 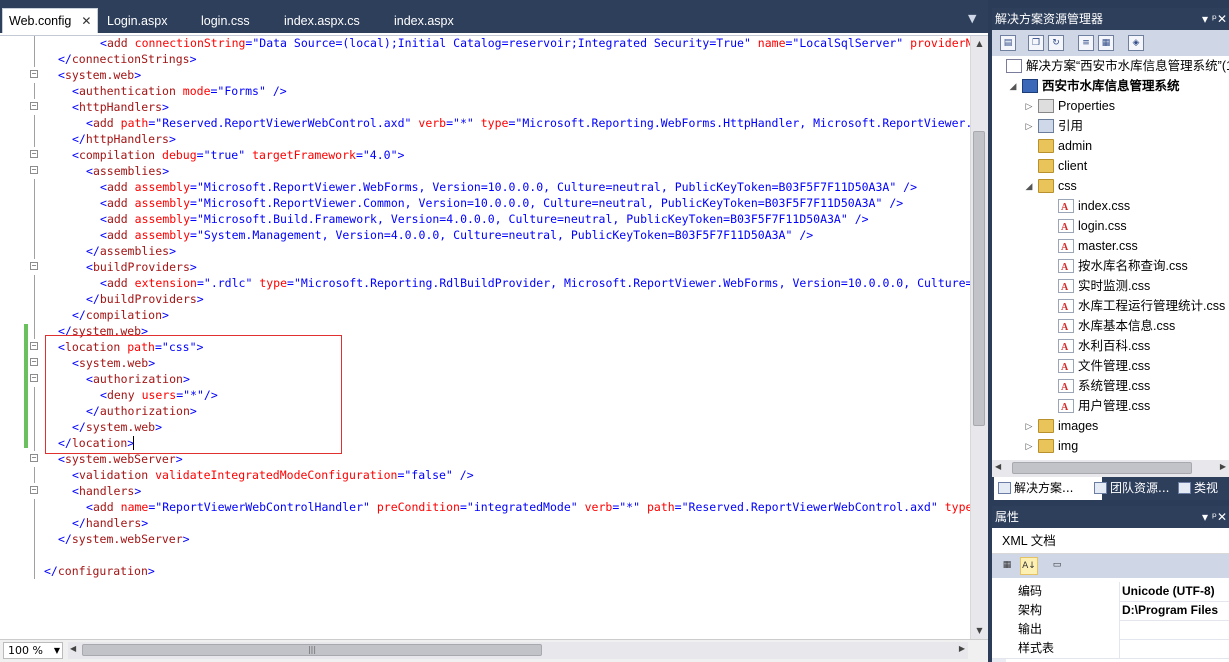 What do you see at coordinates (979, 278) in the screenshot?
I see `vertical-scroll-thumb` at bounding box center [979, 278].